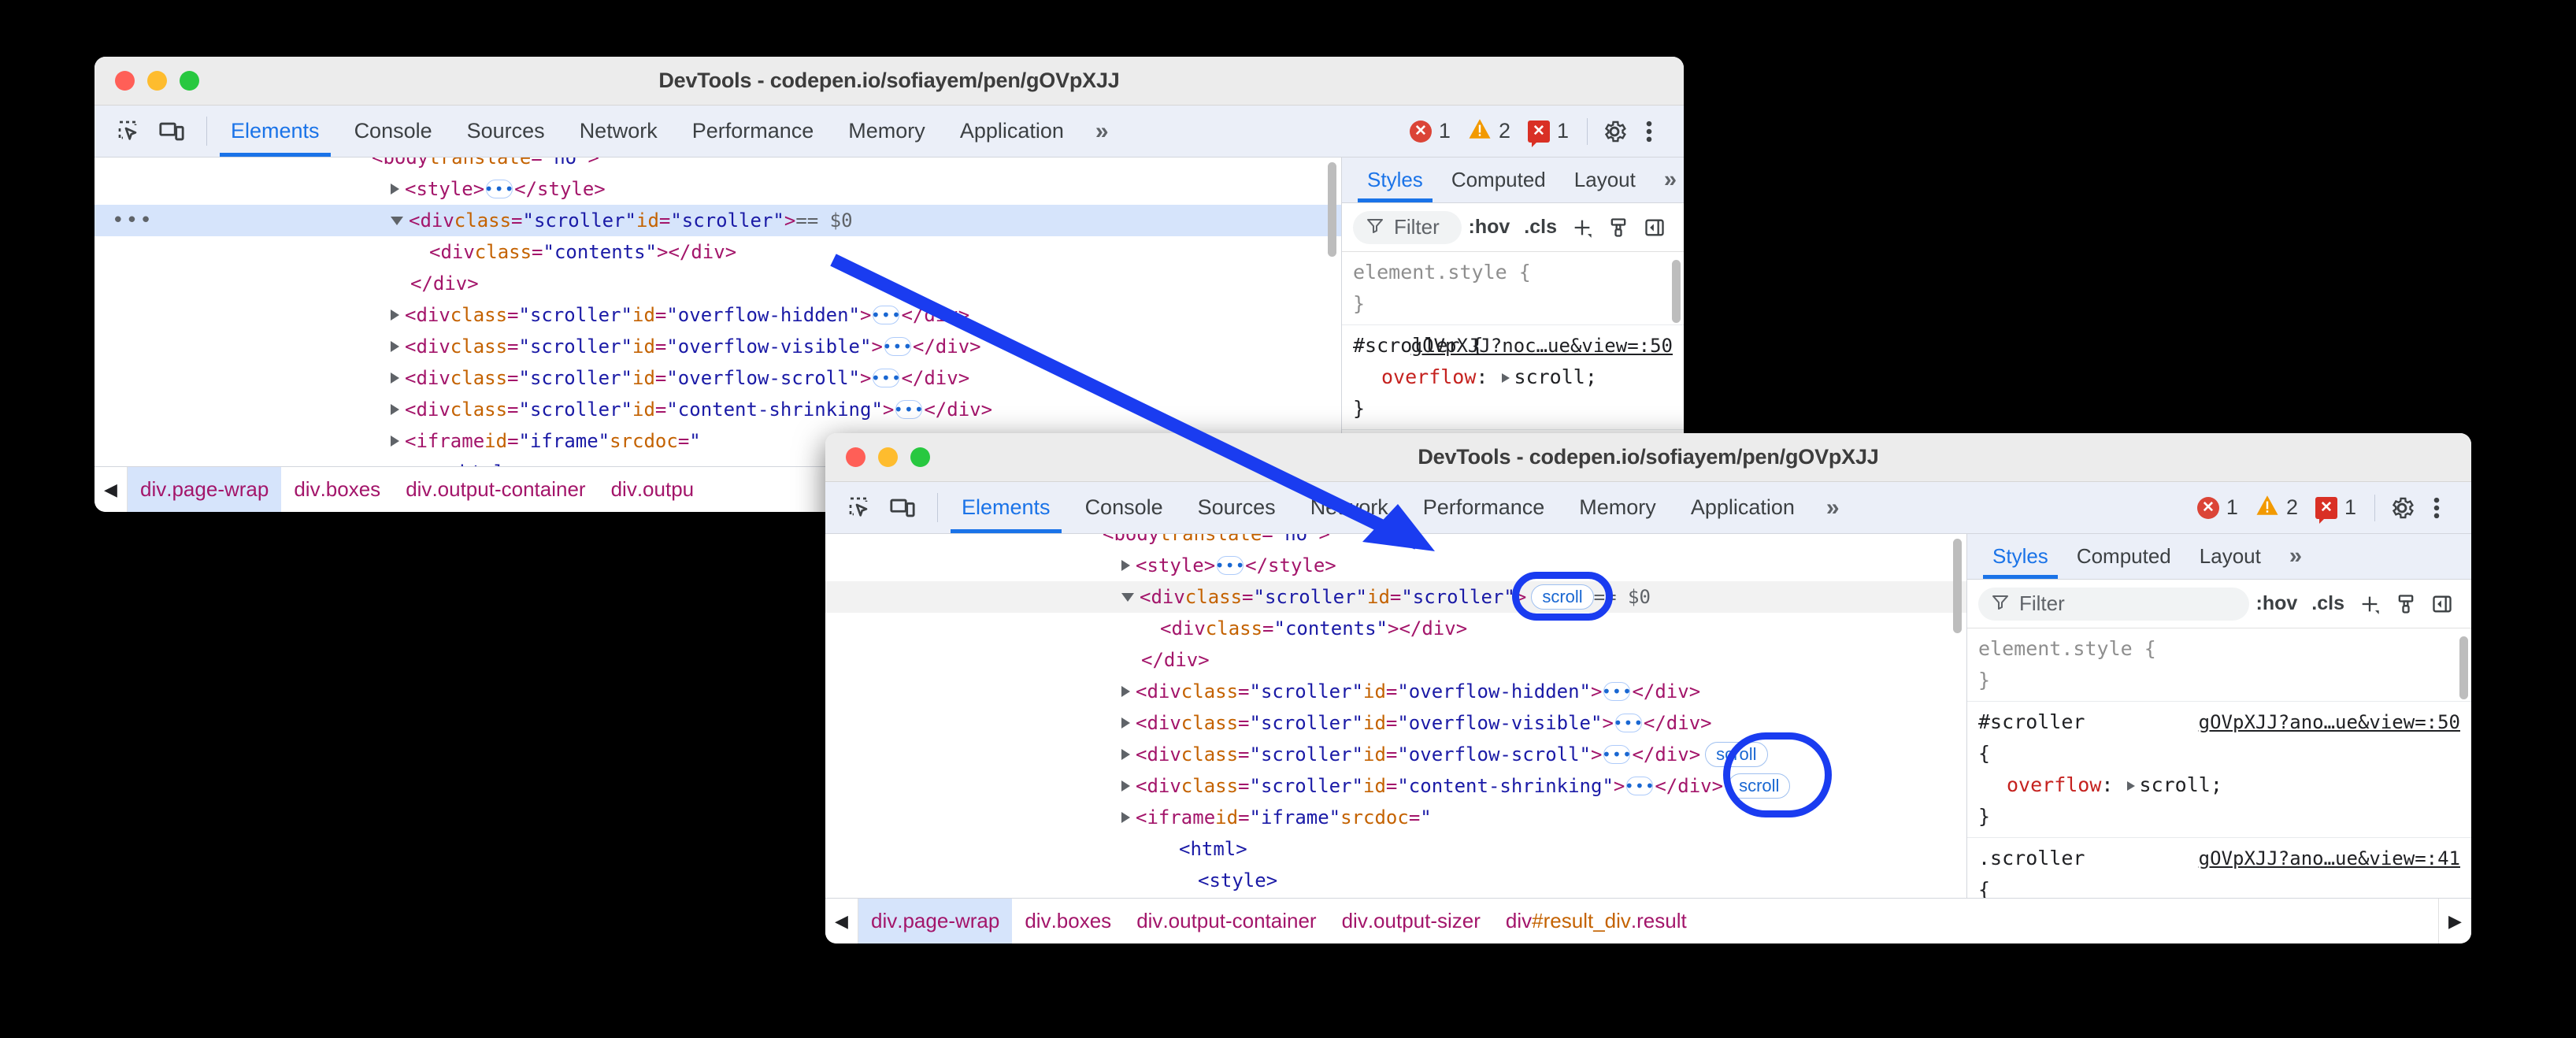  I want to click on tab-sources: Sources, so click(1237, 507).